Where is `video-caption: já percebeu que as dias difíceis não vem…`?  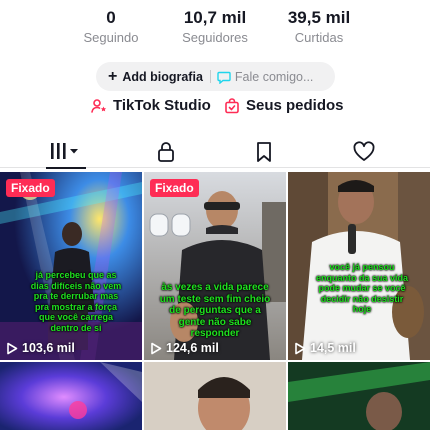 video-caption: já percebeu que as dias difíceis não vem… is located at coordinates (76, 301).